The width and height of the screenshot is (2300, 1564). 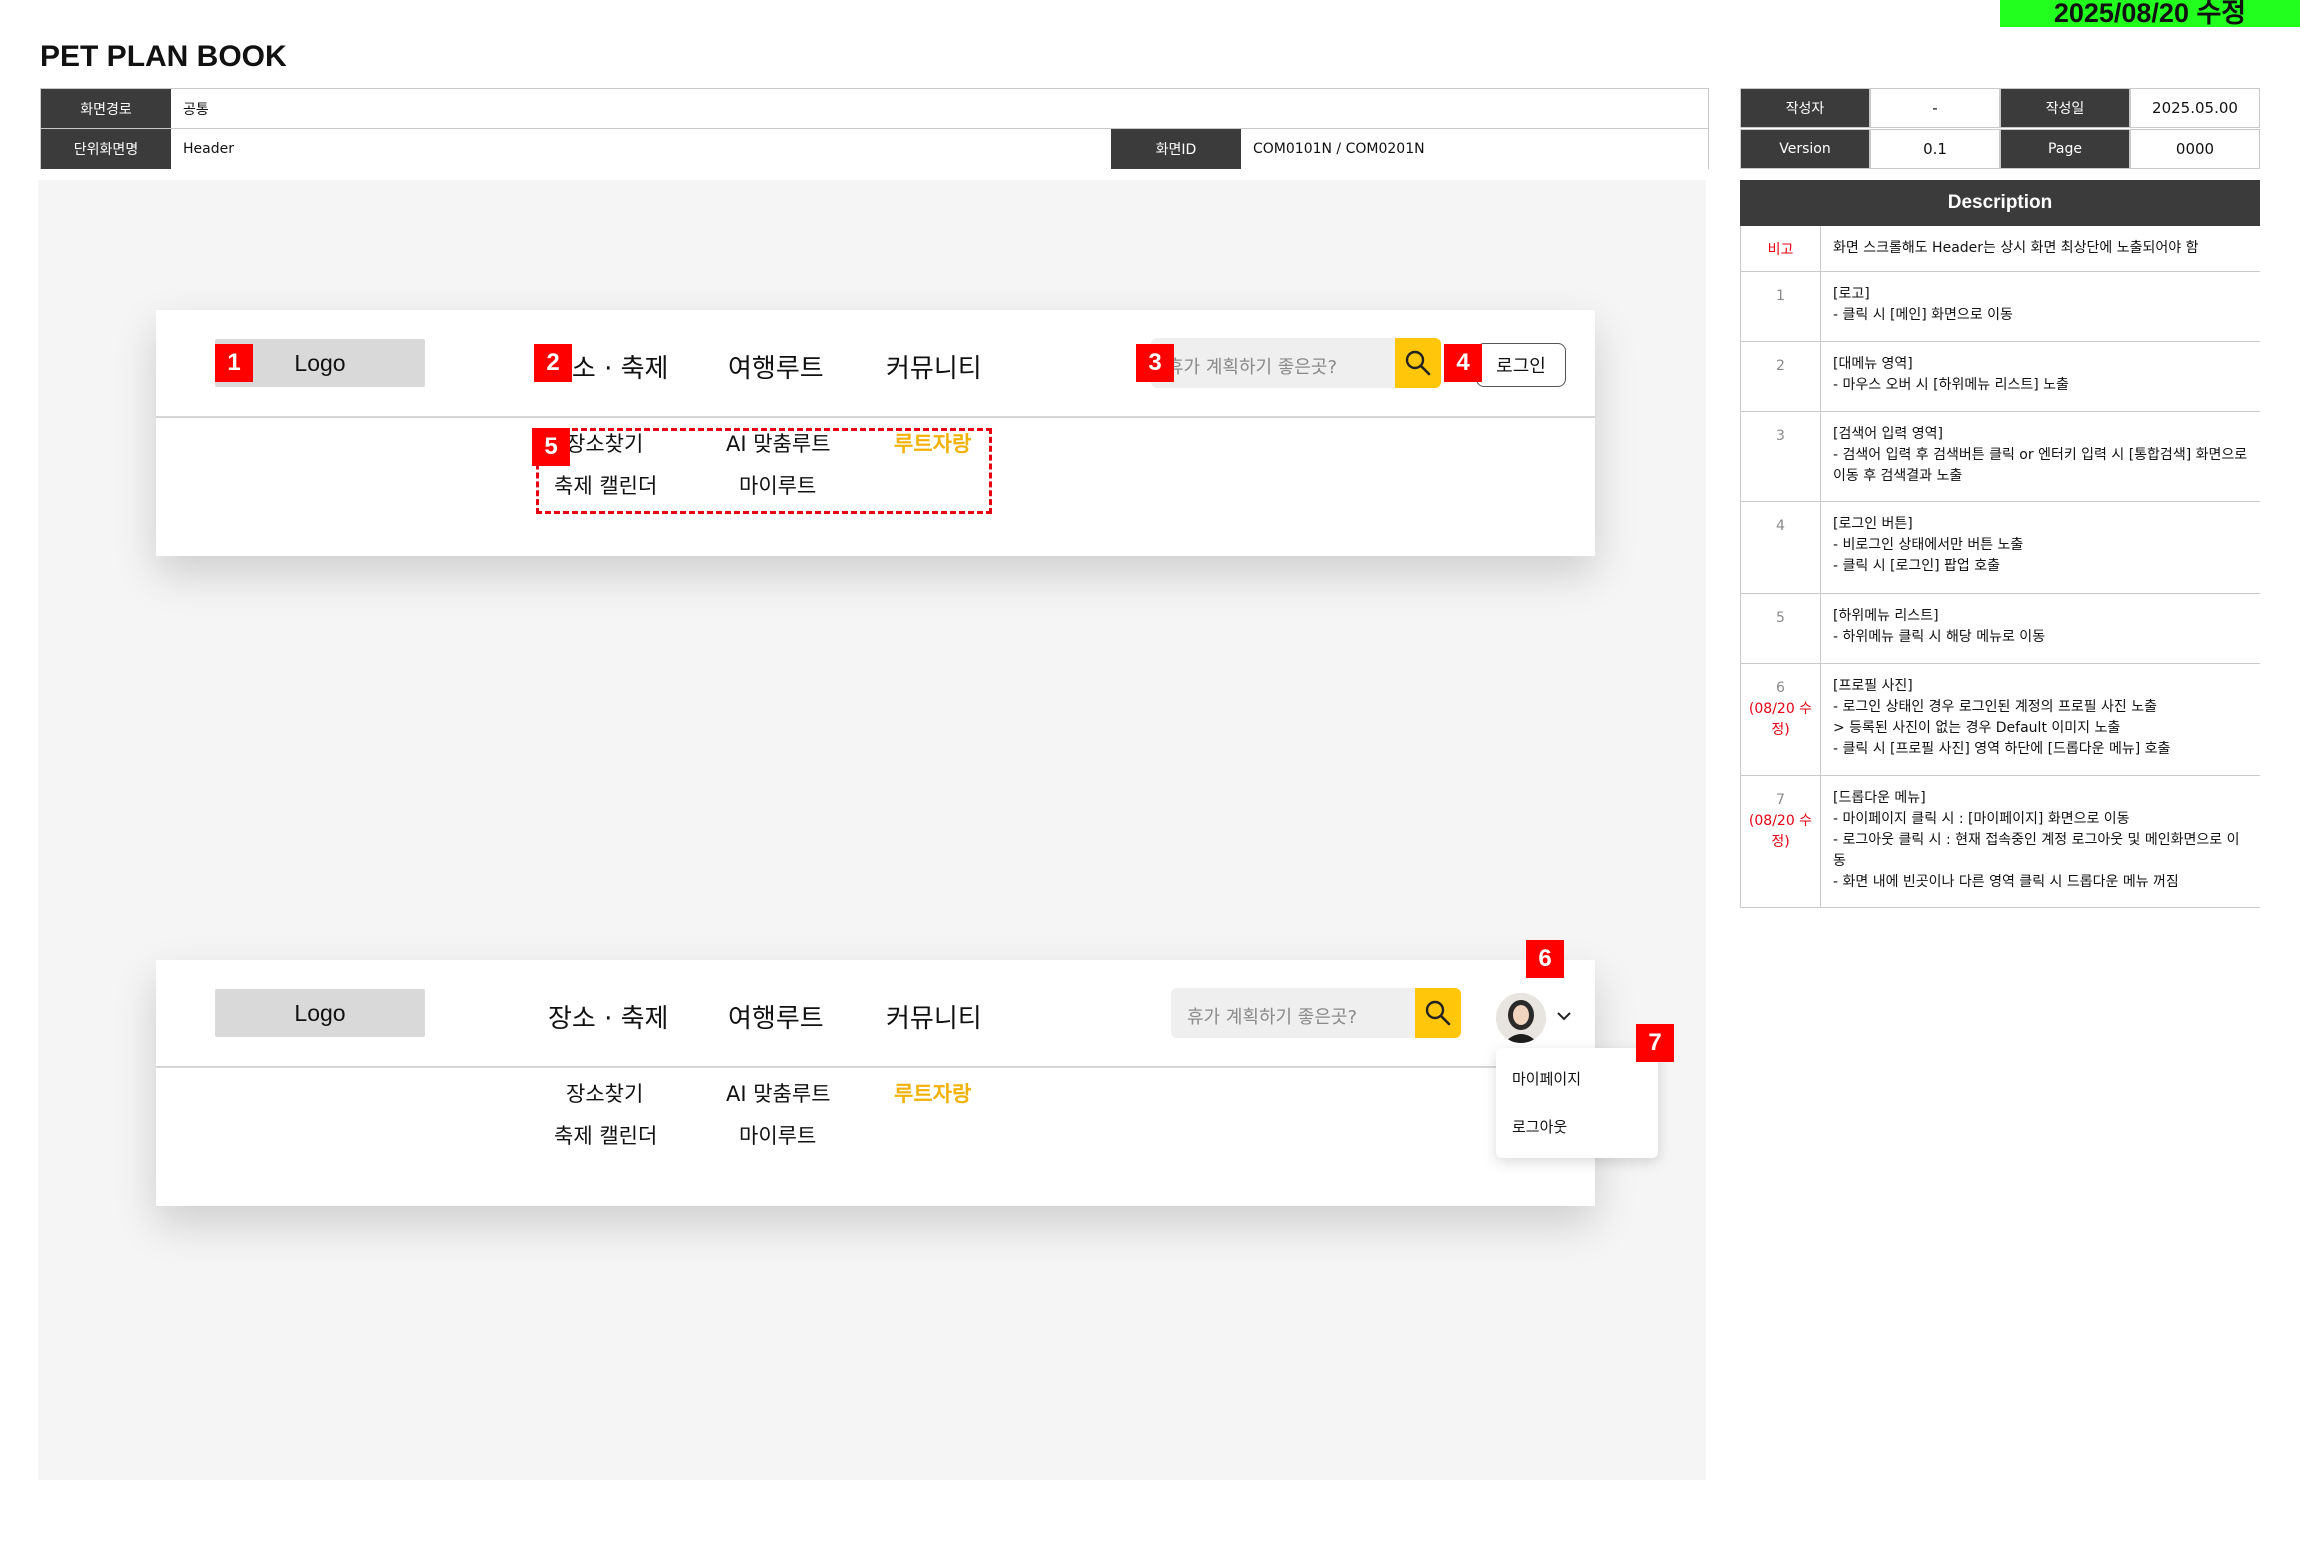 What do you see at coordinates (1474, 149) in the screenshot?
I see `screen-id-value: COM0101N / COM0201N` at bounding box center [1474, 149].